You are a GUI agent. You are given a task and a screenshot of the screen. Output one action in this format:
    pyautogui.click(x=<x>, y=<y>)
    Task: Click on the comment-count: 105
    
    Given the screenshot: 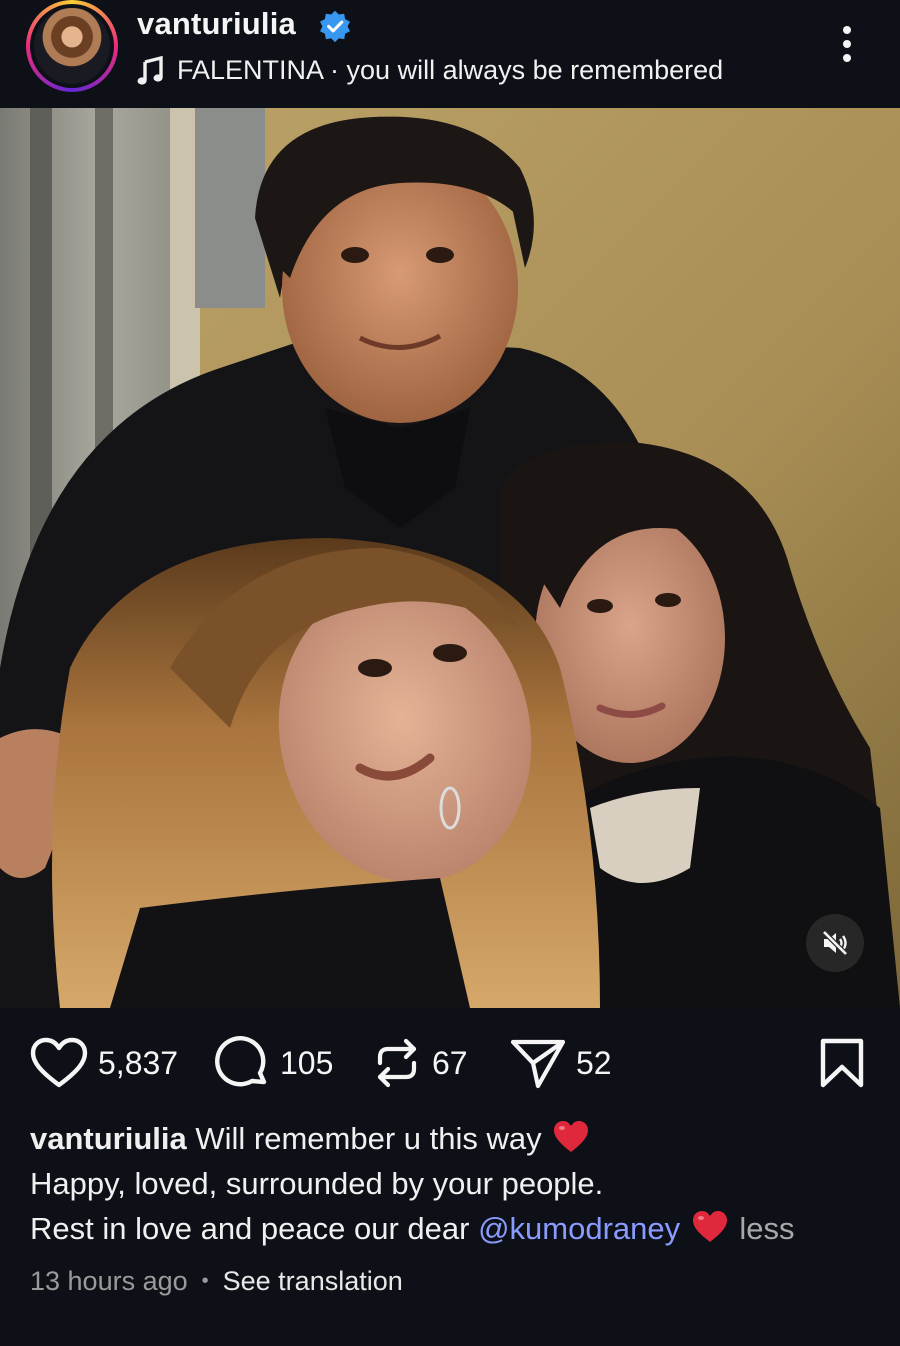 What is the action you would take?
    pyautogui.click(x=306, y=1063)
    